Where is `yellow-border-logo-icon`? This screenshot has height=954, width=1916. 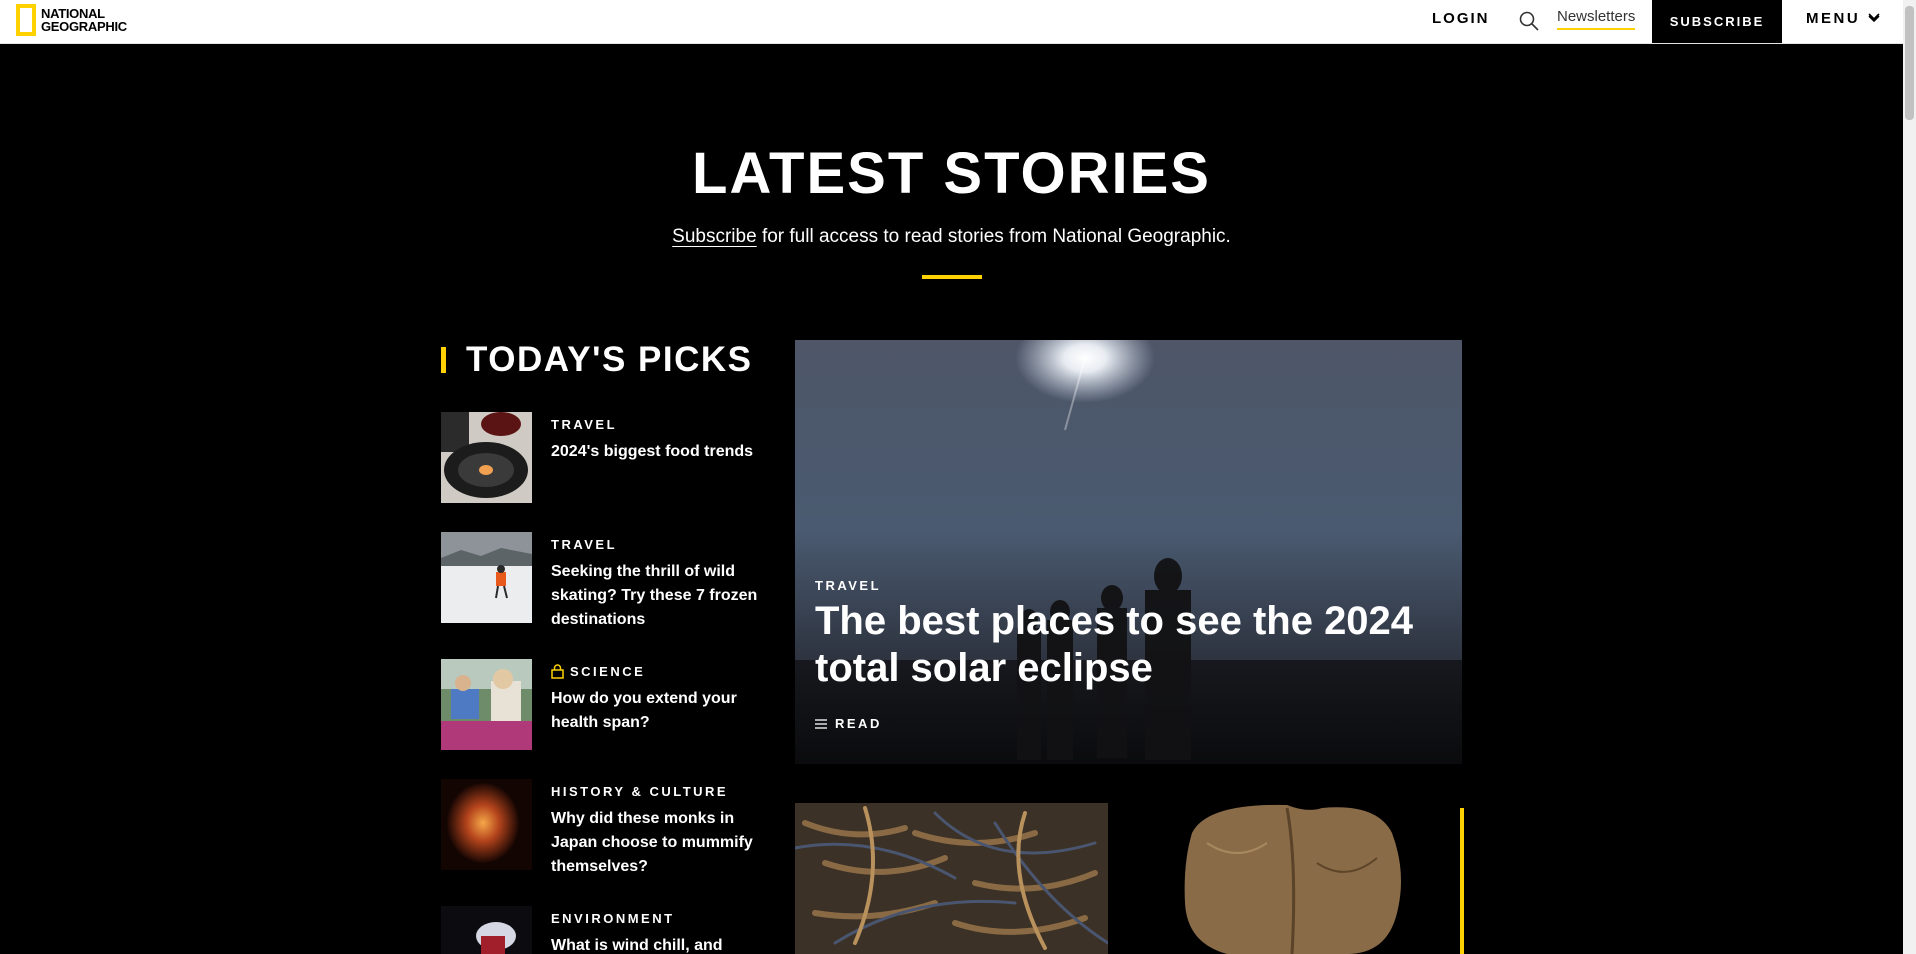 yellow-border-logo-icon is located at coordinates (26, 19).